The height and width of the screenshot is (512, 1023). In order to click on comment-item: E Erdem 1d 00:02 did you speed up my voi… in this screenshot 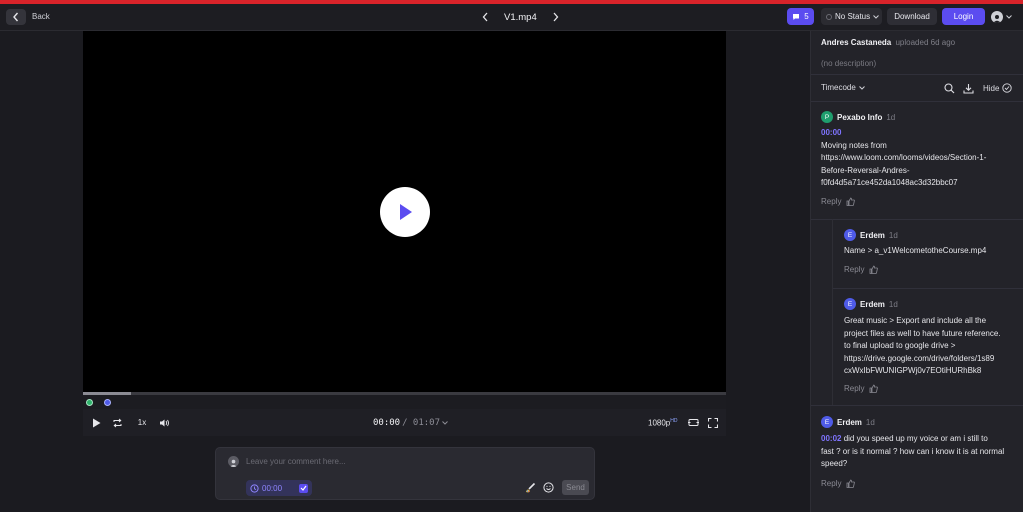, I will do `click(917, 458)`.